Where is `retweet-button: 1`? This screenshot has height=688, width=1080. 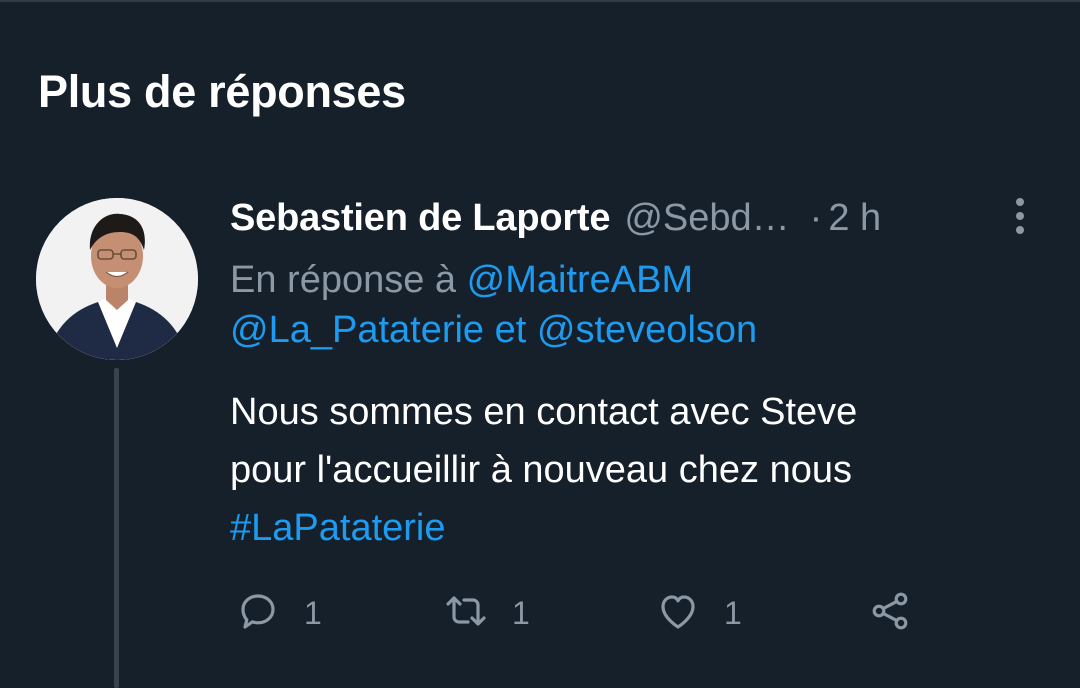 retweet-button: 1 is located at coordinates (486, 613).